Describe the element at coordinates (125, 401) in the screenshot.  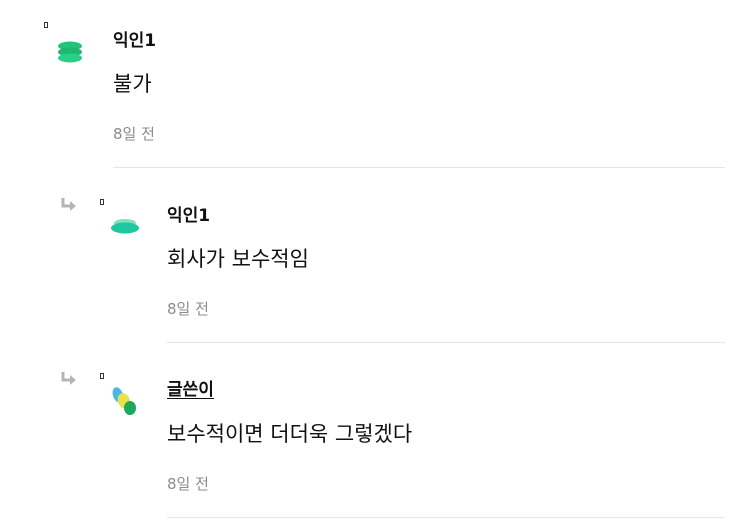
I see `tricolor-blob-icon` at that location.